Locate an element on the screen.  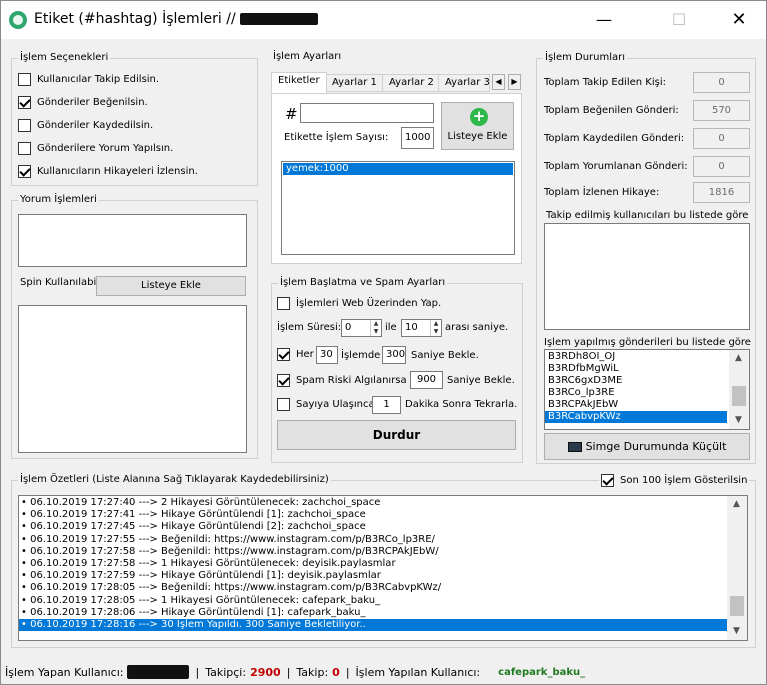
durumlar-legend: İşlem Durumları is located at coordinates (585, 57).